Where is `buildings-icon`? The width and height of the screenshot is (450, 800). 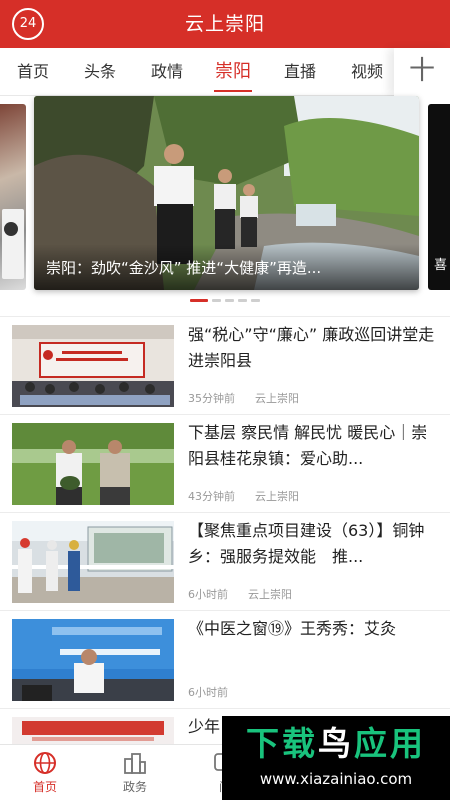 buildings-icon is located at coordinates (135, 763).